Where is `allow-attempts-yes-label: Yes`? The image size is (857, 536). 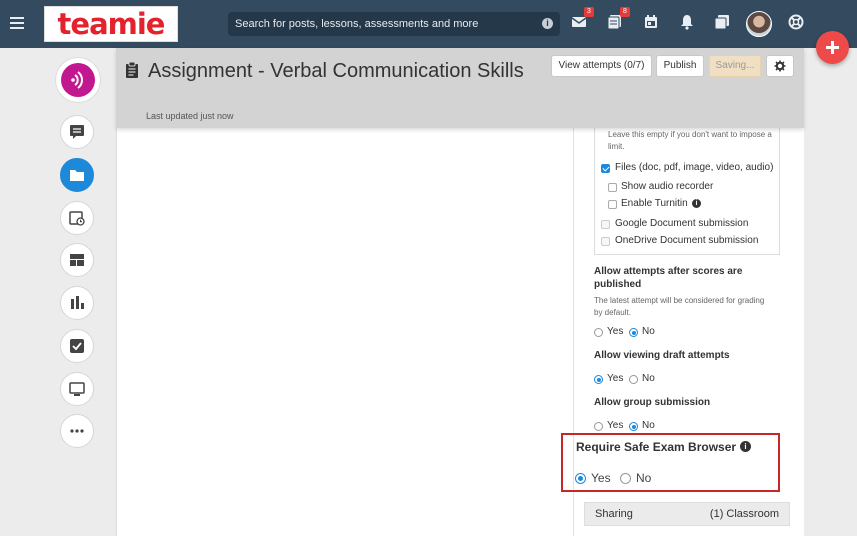 allow-attempts-yes-label: Yes is located at coordinates (615, 331).